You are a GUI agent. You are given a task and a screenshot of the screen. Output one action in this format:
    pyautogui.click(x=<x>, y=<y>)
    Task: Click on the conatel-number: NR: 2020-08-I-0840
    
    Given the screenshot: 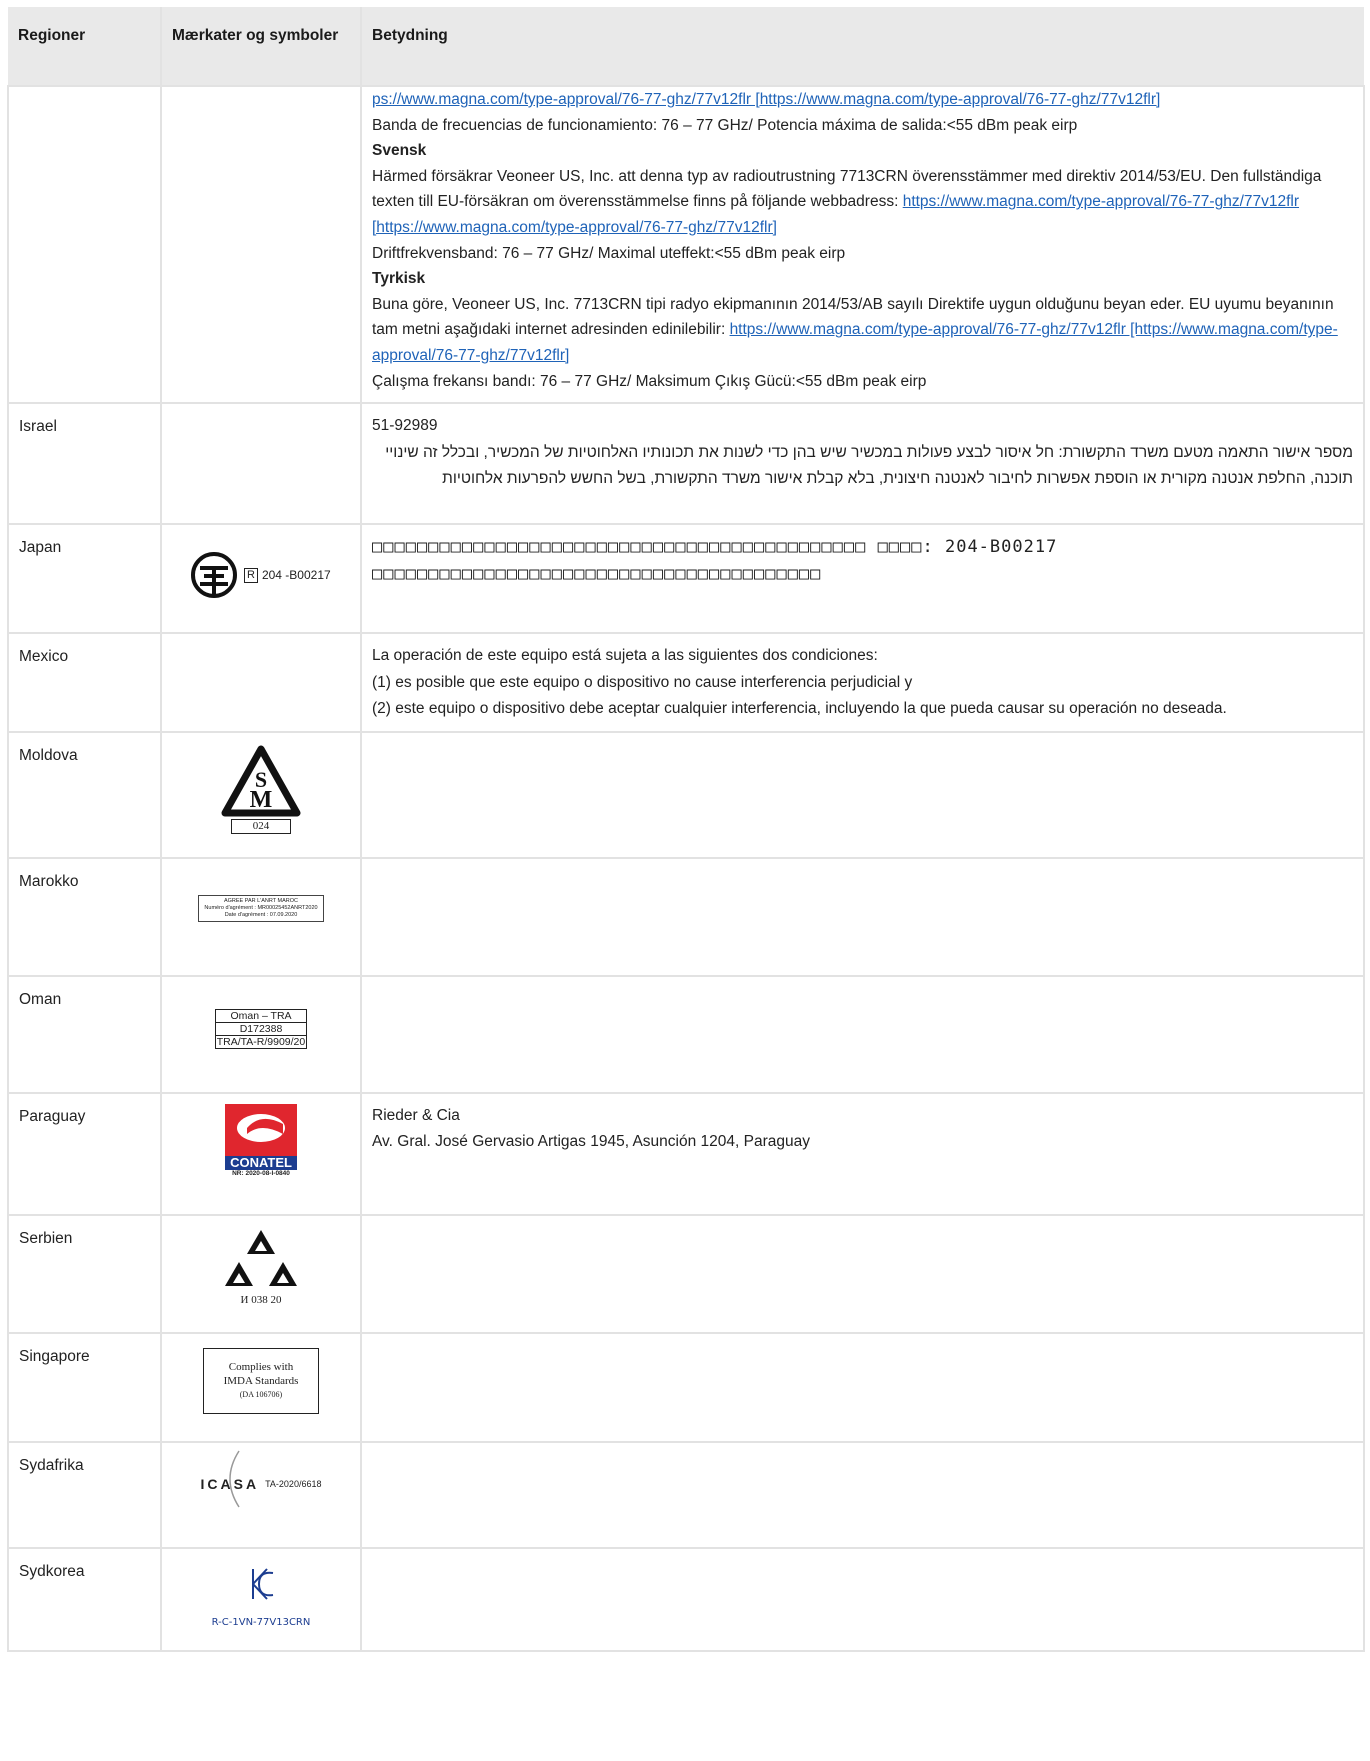 What is the action you would take?
    pyautogui.click(x=261, y=1173)
    